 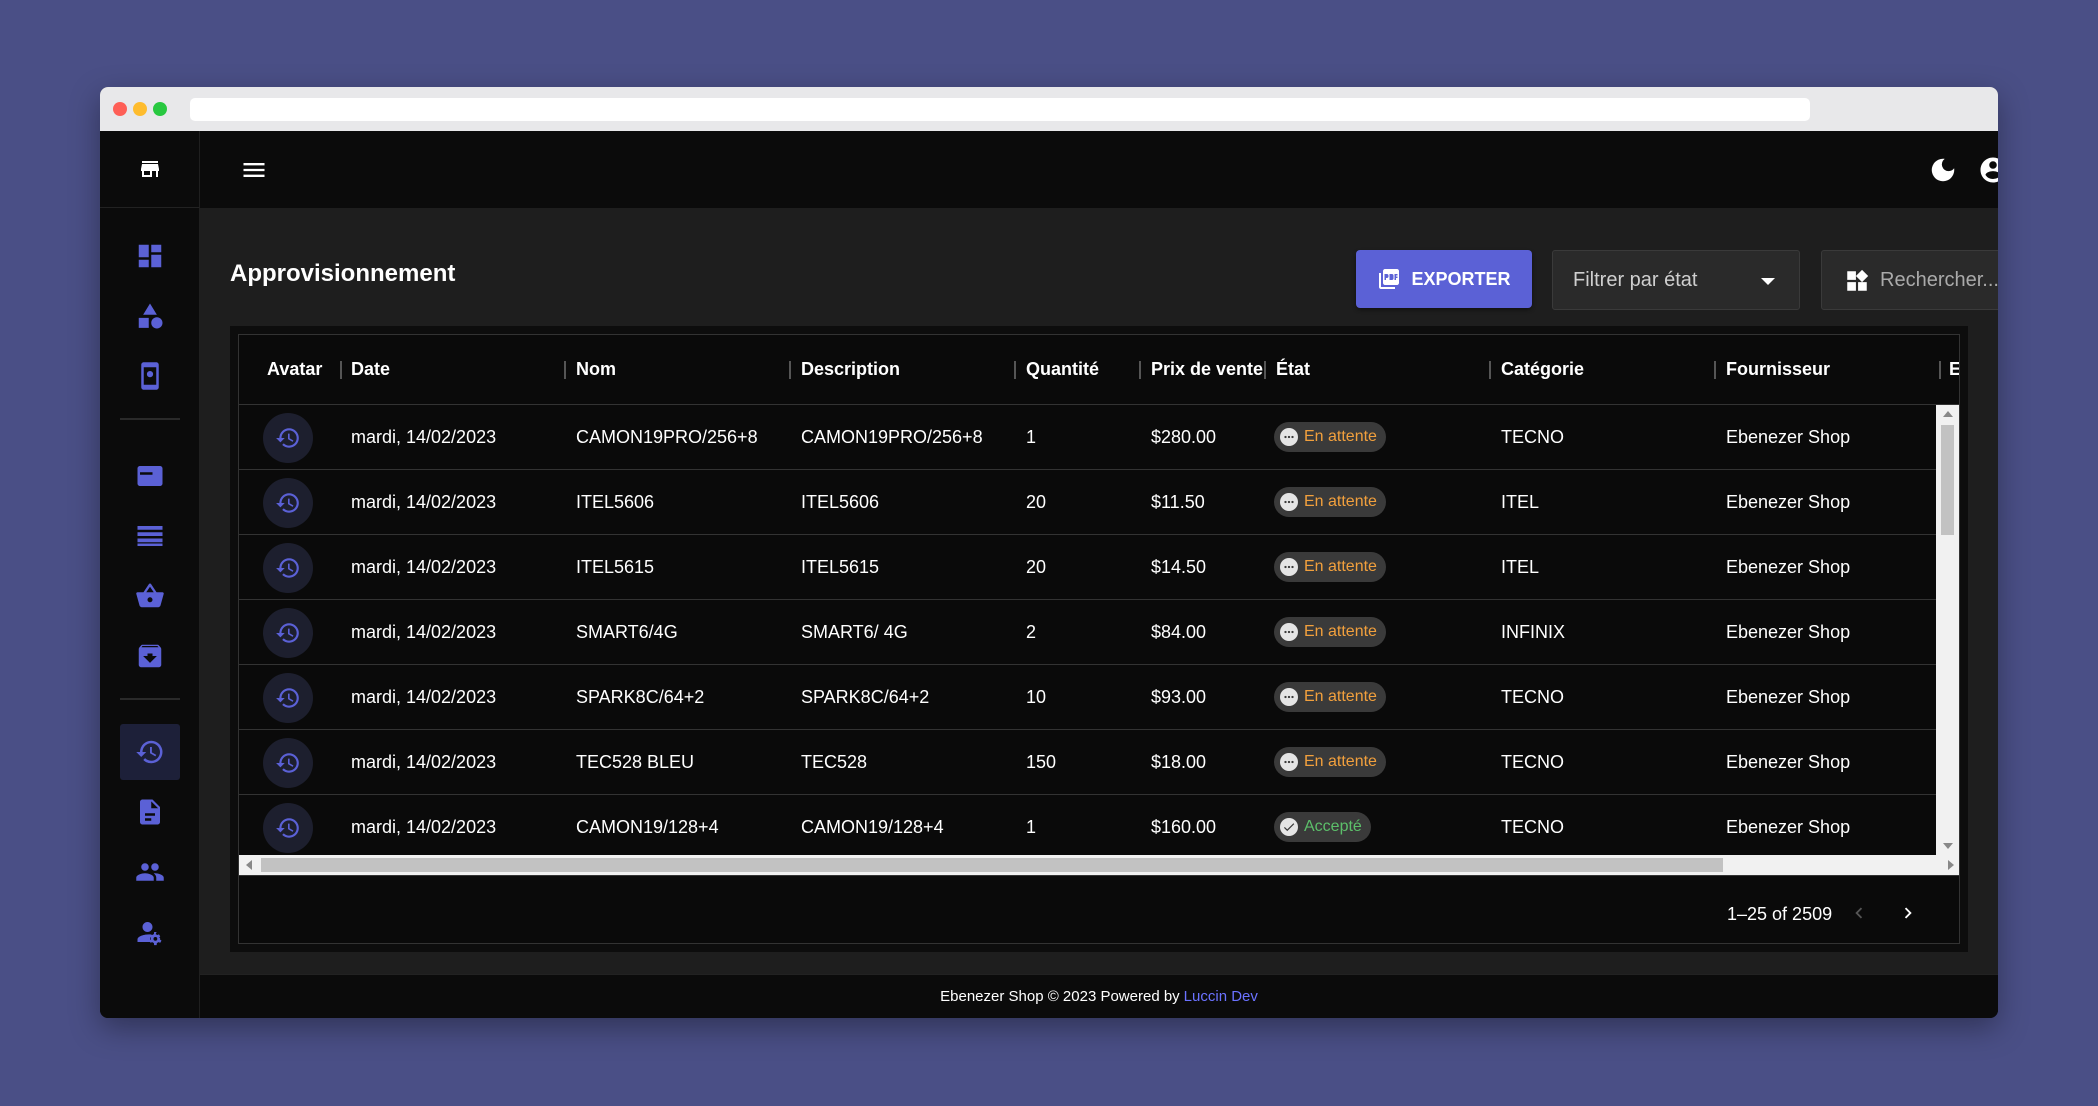 I want to click on column-header-etat: État, so click(x=1293, y=369).